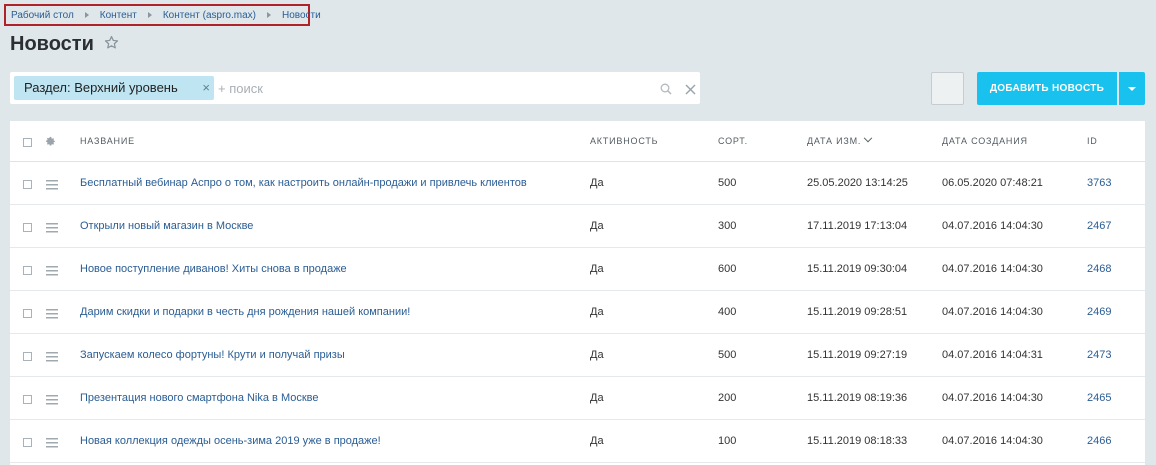 The width and height of the screenshot is (1156, 465). Describe the element at coordinates (947, 88) in the screenshot. I see `settings-button` at that location.